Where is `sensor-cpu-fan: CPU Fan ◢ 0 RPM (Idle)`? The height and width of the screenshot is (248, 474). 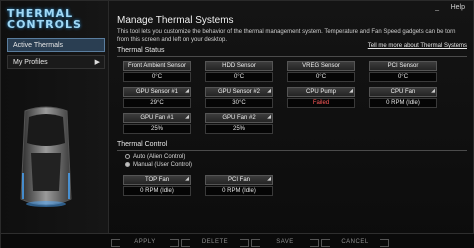
sensor-cpu-fan: CPU Fan ◢ 0 RPM (Idle) is located at coordinates (403, 97).